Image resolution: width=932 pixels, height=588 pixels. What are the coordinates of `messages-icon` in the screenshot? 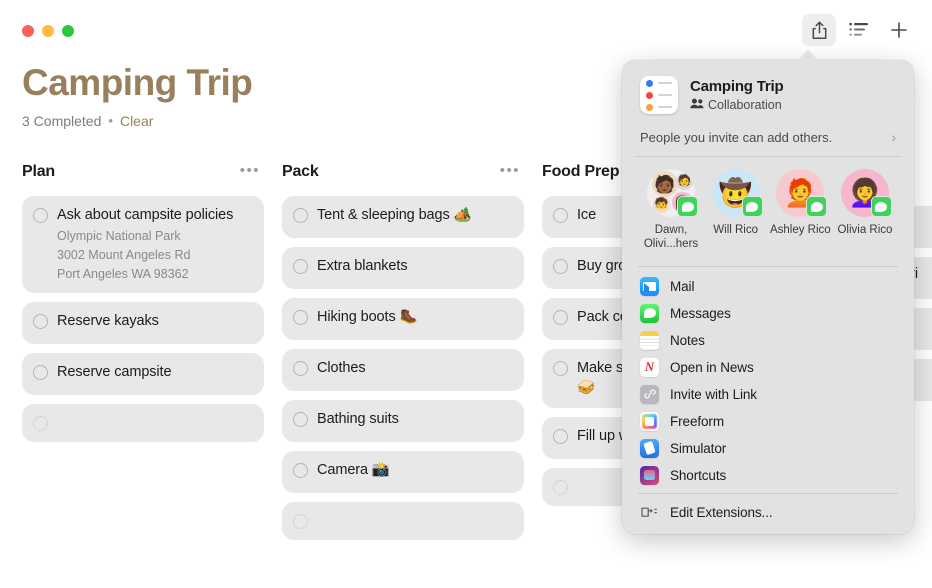 It's located at (649, 313).